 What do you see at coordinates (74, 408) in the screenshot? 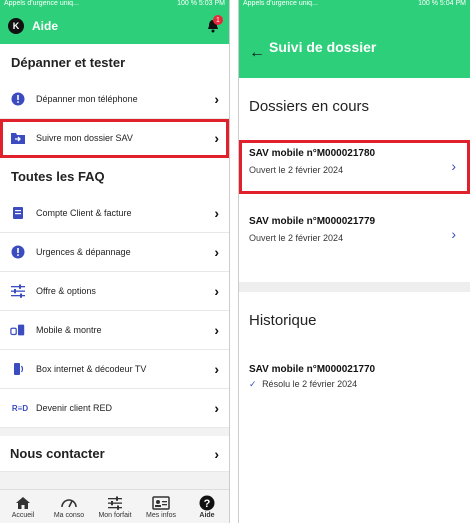
I see `row-label: Devenir client RED` at bounding box center [74, 408].